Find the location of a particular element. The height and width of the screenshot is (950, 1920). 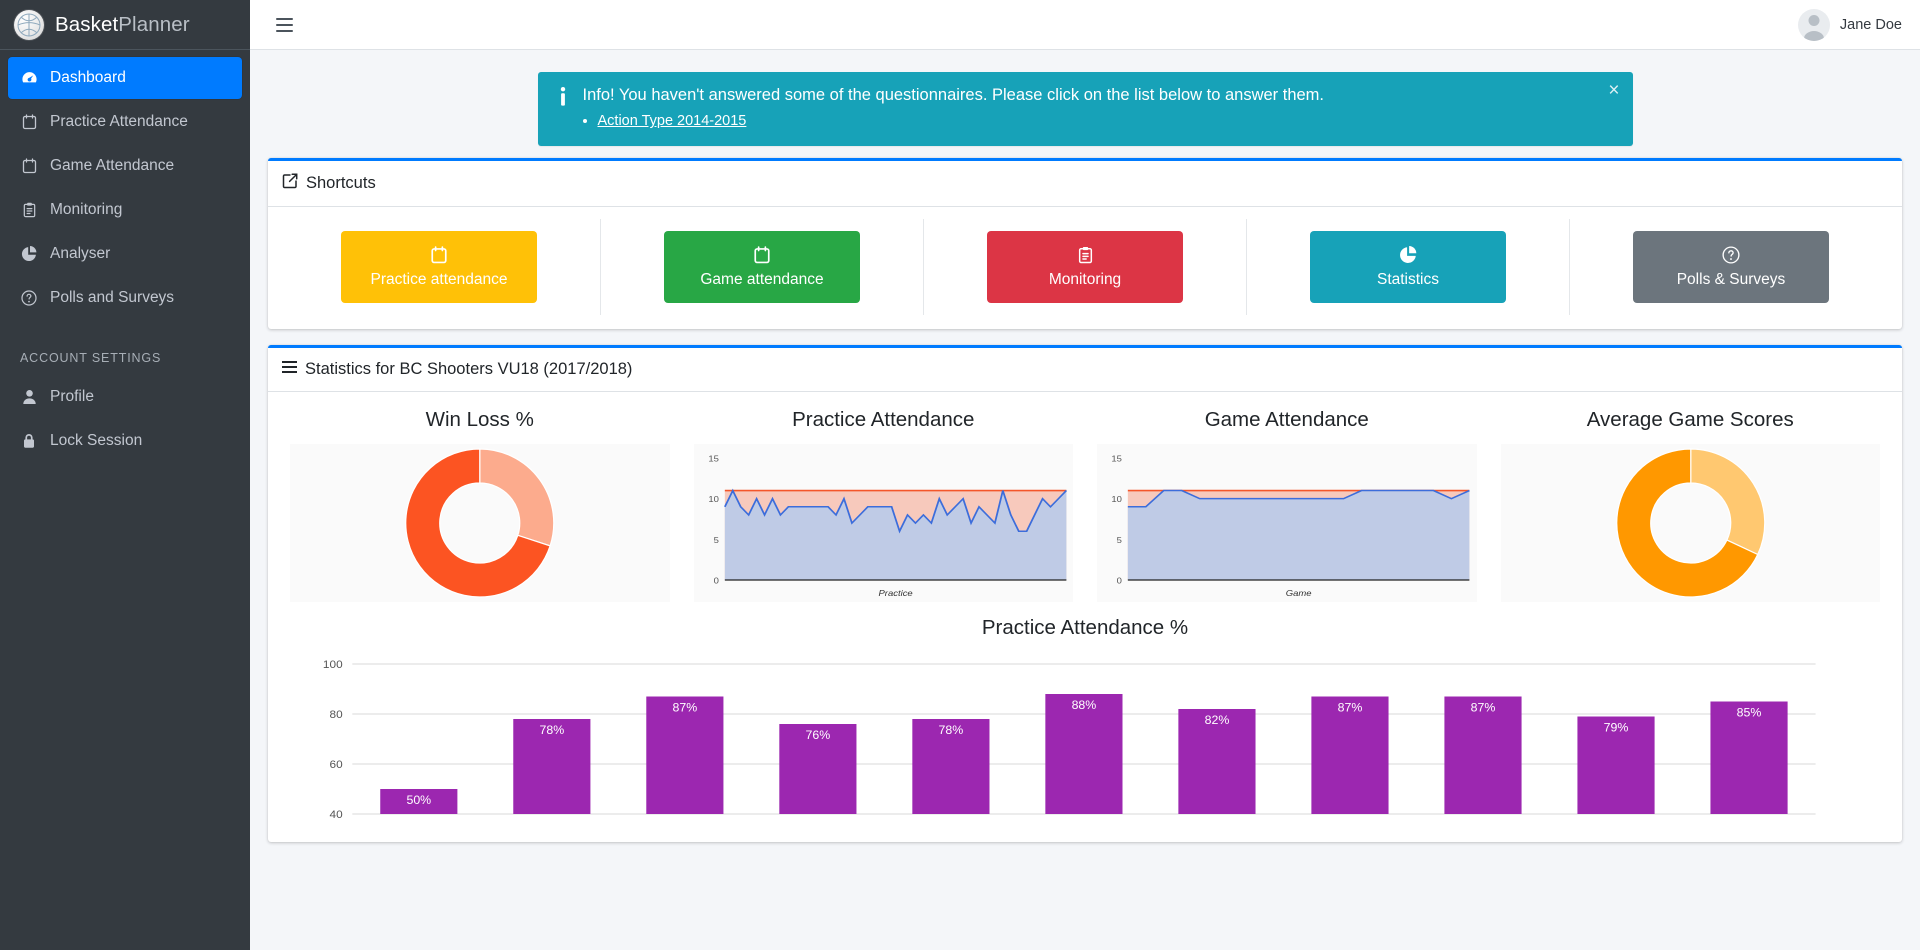

brand: BasketPlanner is located at coordinates (125, 25).